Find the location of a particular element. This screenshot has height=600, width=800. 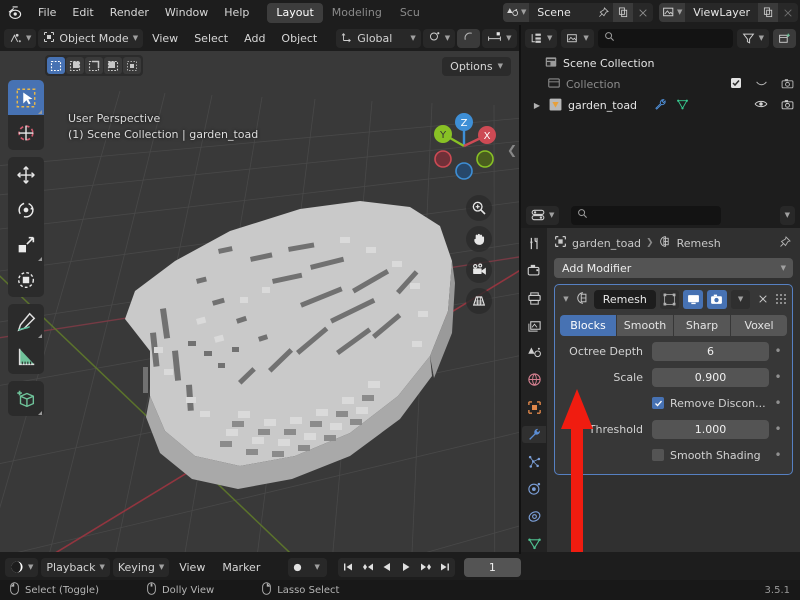

breadcrumb-object: garden_toad is located at coordinates (606, 243).